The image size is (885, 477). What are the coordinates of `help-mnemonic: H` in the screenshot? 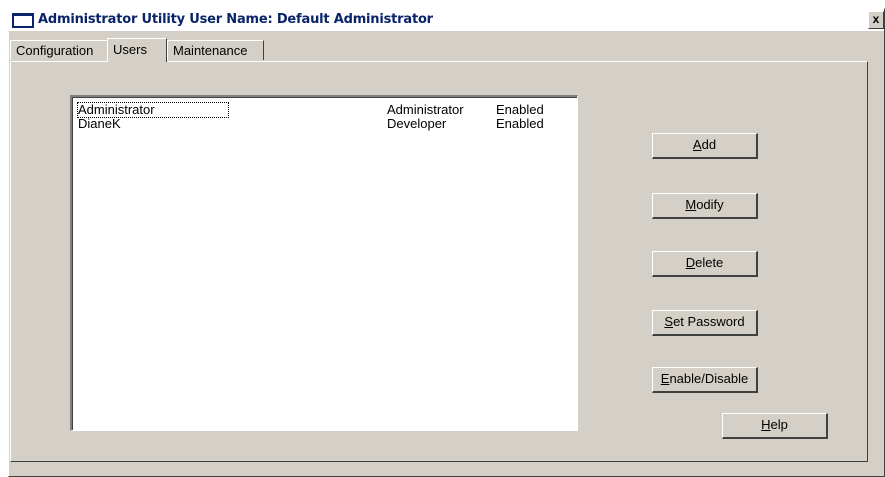 It's located at (766, 424).